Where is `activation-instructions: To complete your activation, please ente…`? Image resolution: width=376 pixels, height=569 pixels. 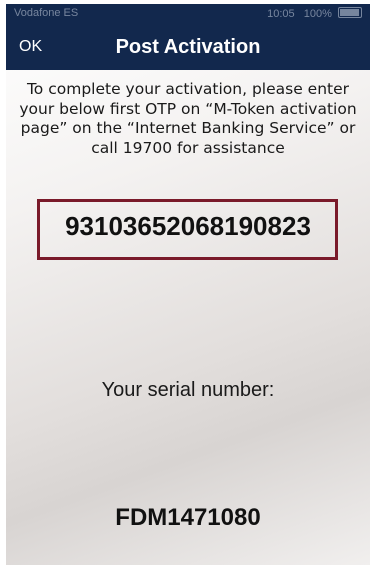
activation-instructions: To complete your activation, please ente… is located at coordinates (188, 118).